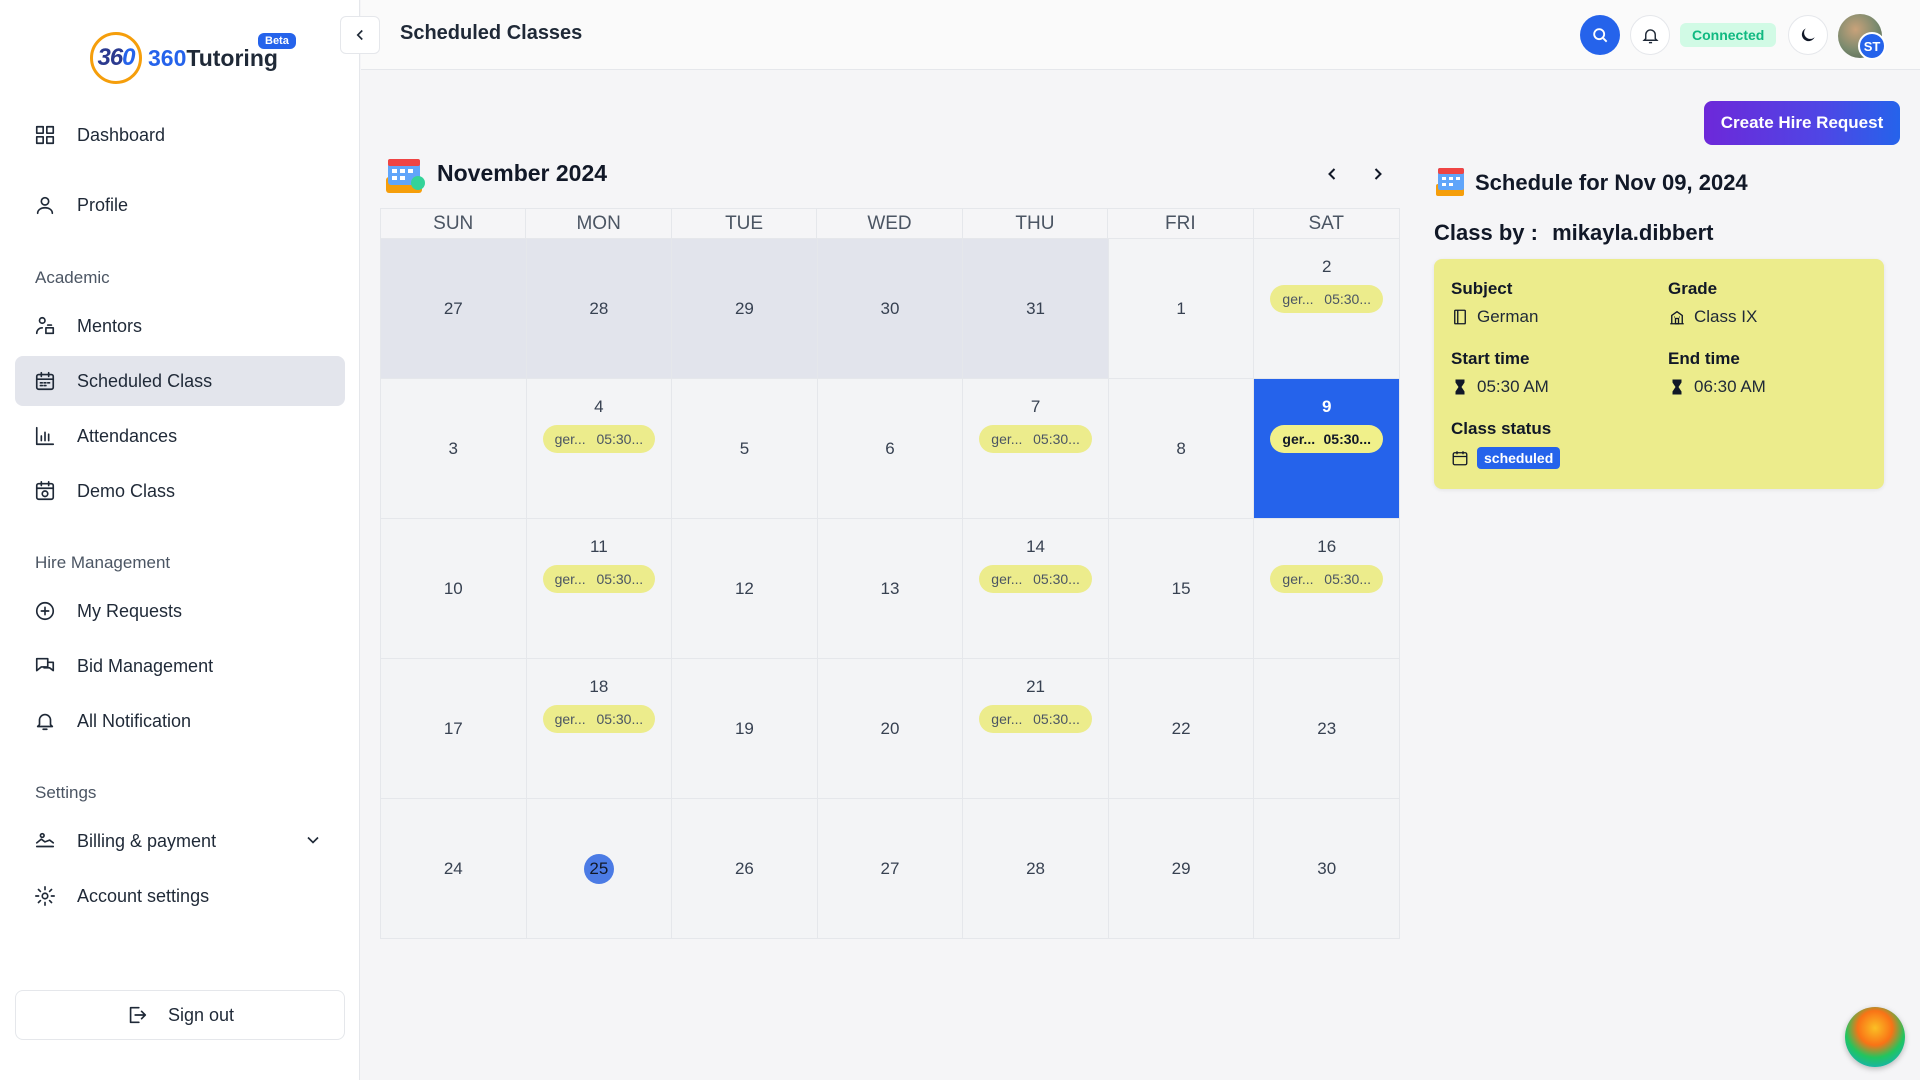 The height and width of the screenshot is (1080, 1920). What do you see at coordinates (1460, 317) in the screenshot?
I see `book-icon` at bounding box center [1460, 317].